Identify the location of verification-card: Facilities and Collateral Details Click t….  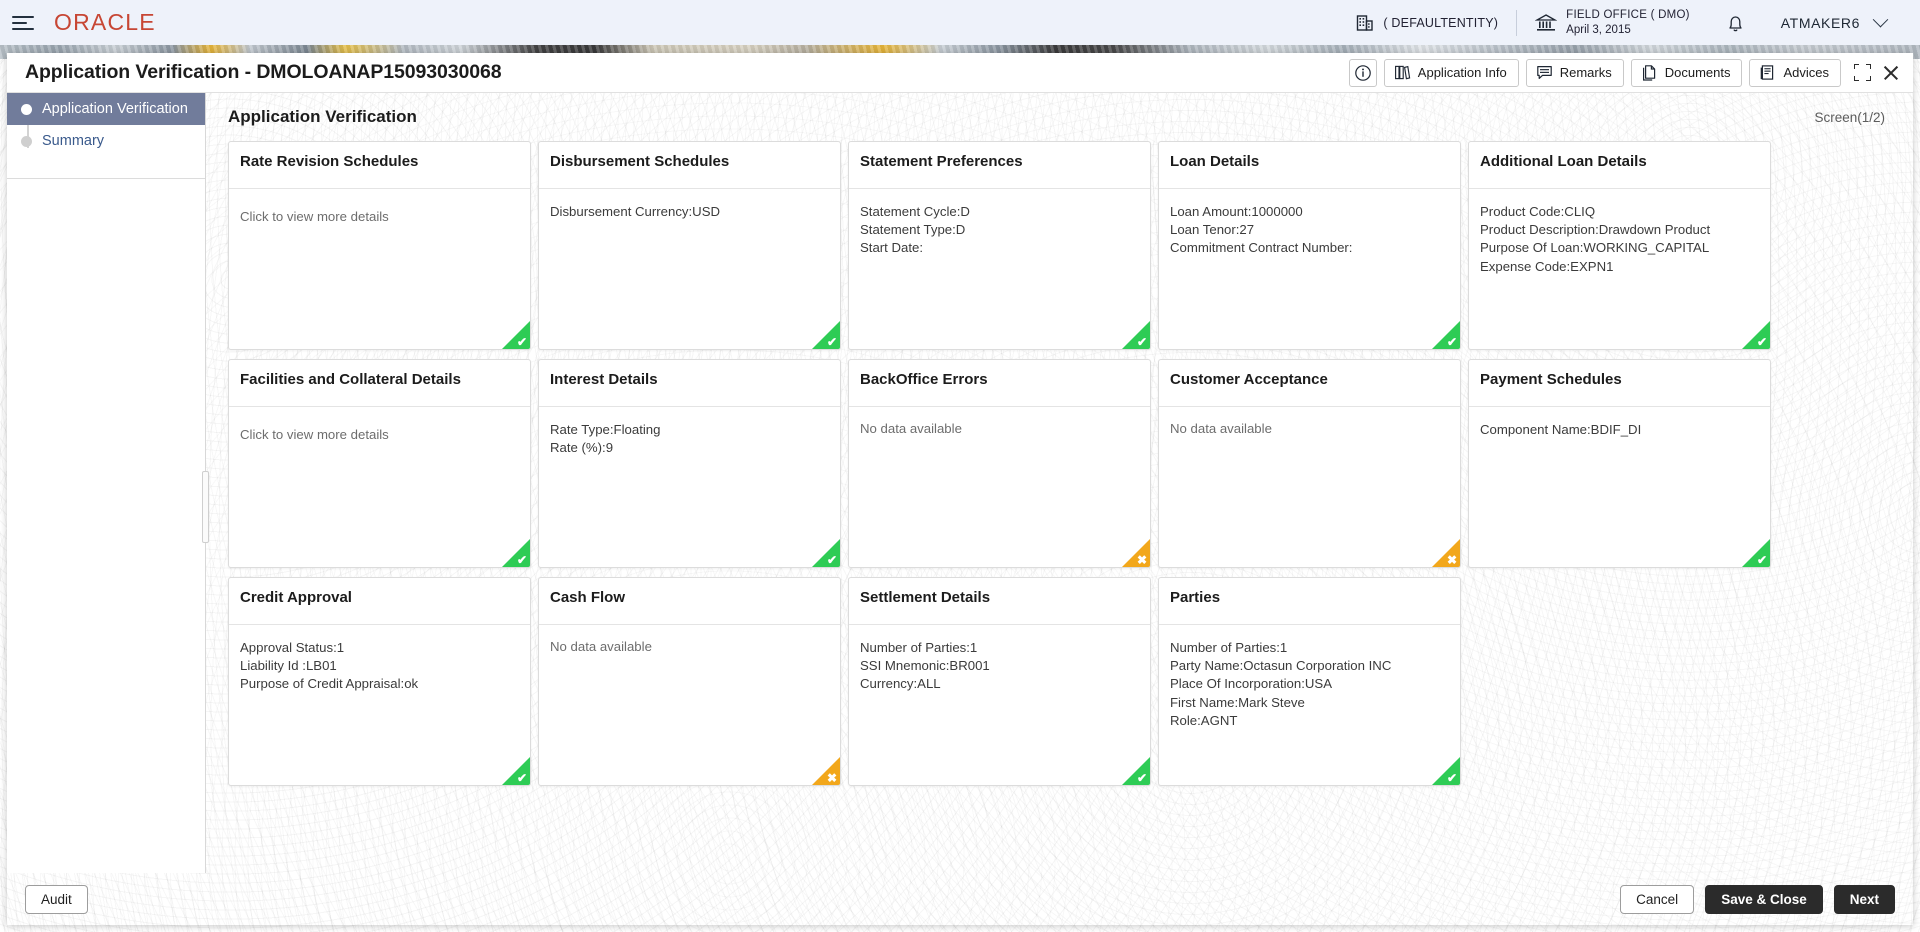
(379, 463).